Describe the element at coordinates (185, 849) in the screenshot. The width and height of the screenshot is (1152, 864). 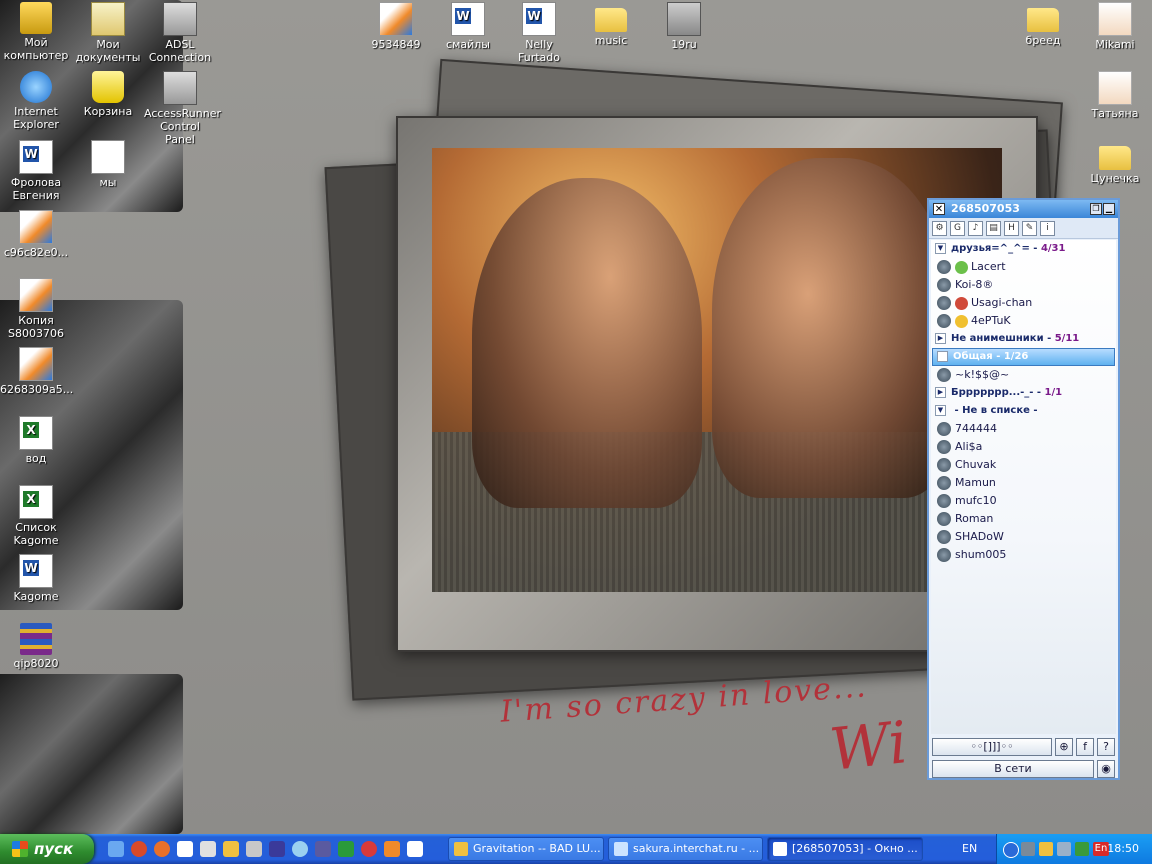
I see `word-icon` at that location.